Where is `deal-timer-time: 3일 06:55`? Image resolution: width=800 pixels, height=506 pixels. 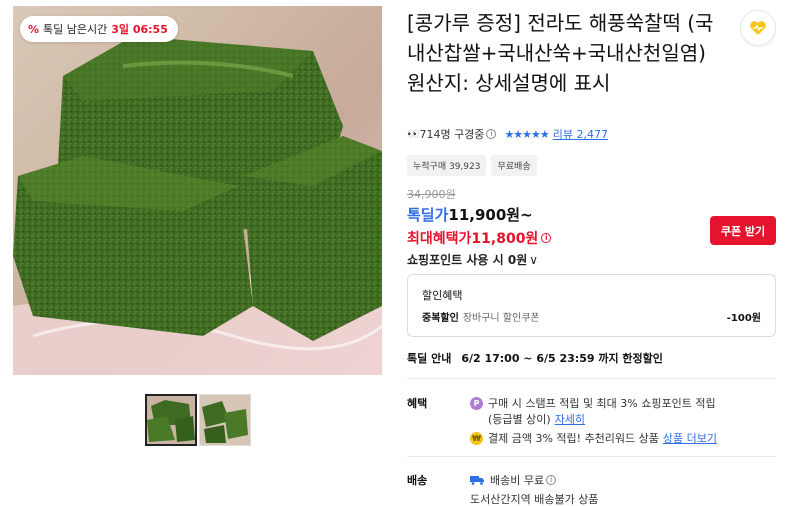
deal-timer-time: 3일 06:55 is located at coordinates (139, 29).